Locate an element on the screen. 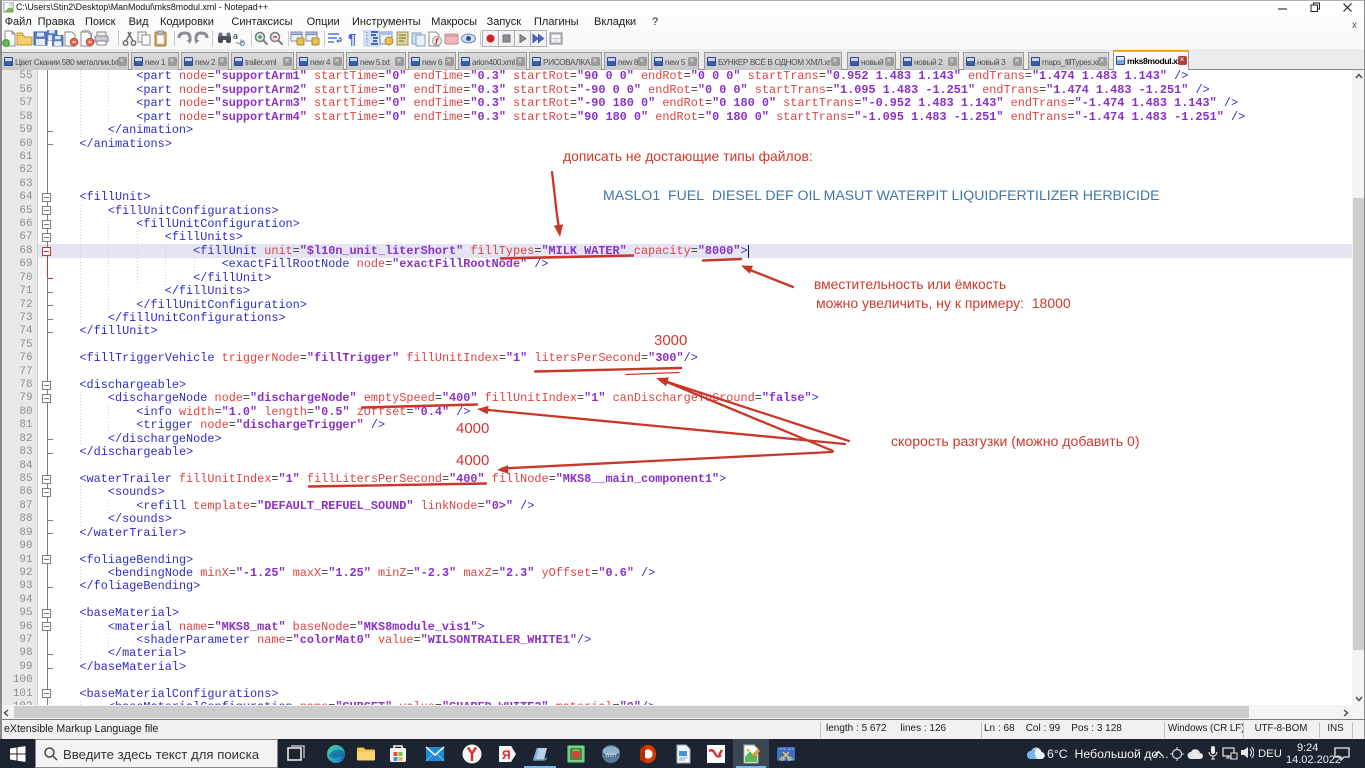 Image resolution: width=1365 pixels, height=768 pixels. svg-text: WOT is located at coordinates (611, 756).